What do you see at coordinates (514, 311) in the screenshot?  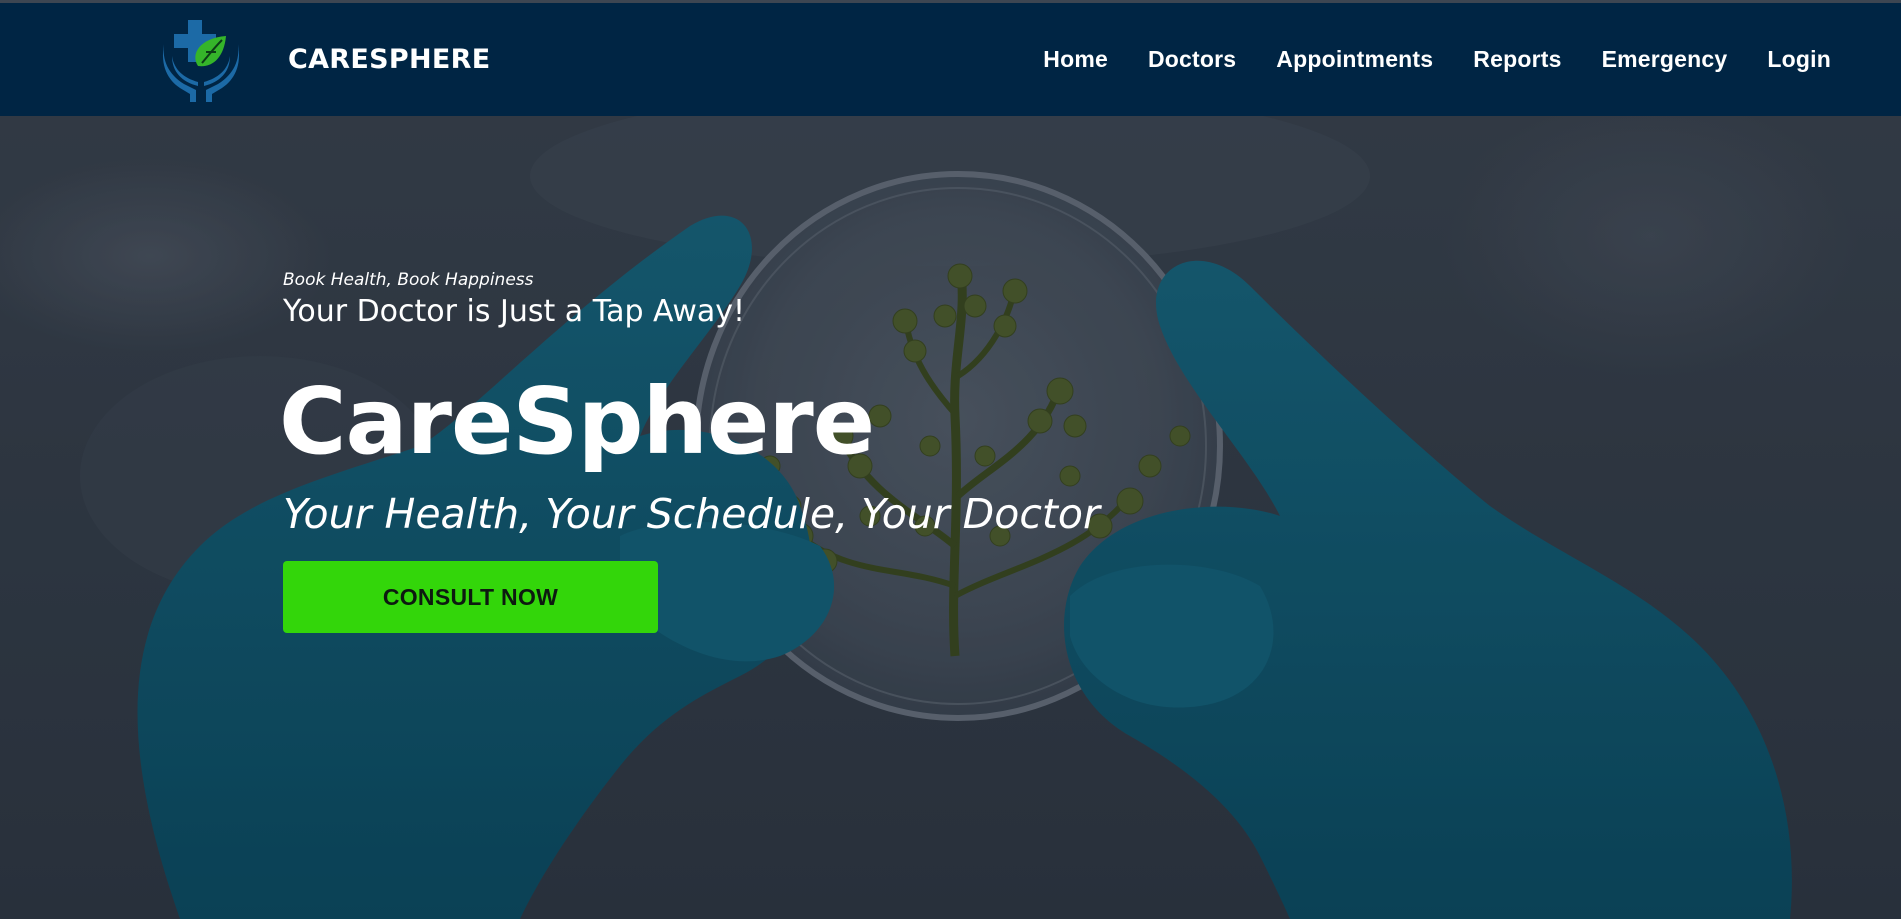 I see `hero-tagline: Your Doctor is Just a Tap Away!` at bounding box center [514, 311].